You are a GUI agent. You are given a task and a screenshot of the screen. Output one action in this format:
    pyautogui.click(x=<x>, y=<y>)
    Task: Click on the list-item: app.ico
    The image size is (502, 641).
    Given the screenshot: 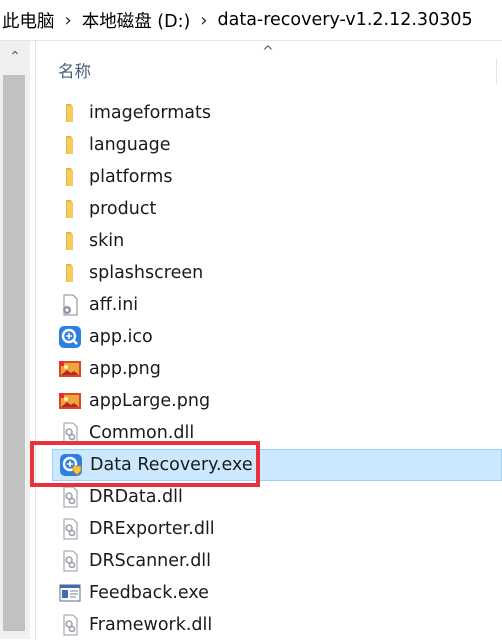 What is the action you would take?
    pyautogui.click(x=277, y=337)
    